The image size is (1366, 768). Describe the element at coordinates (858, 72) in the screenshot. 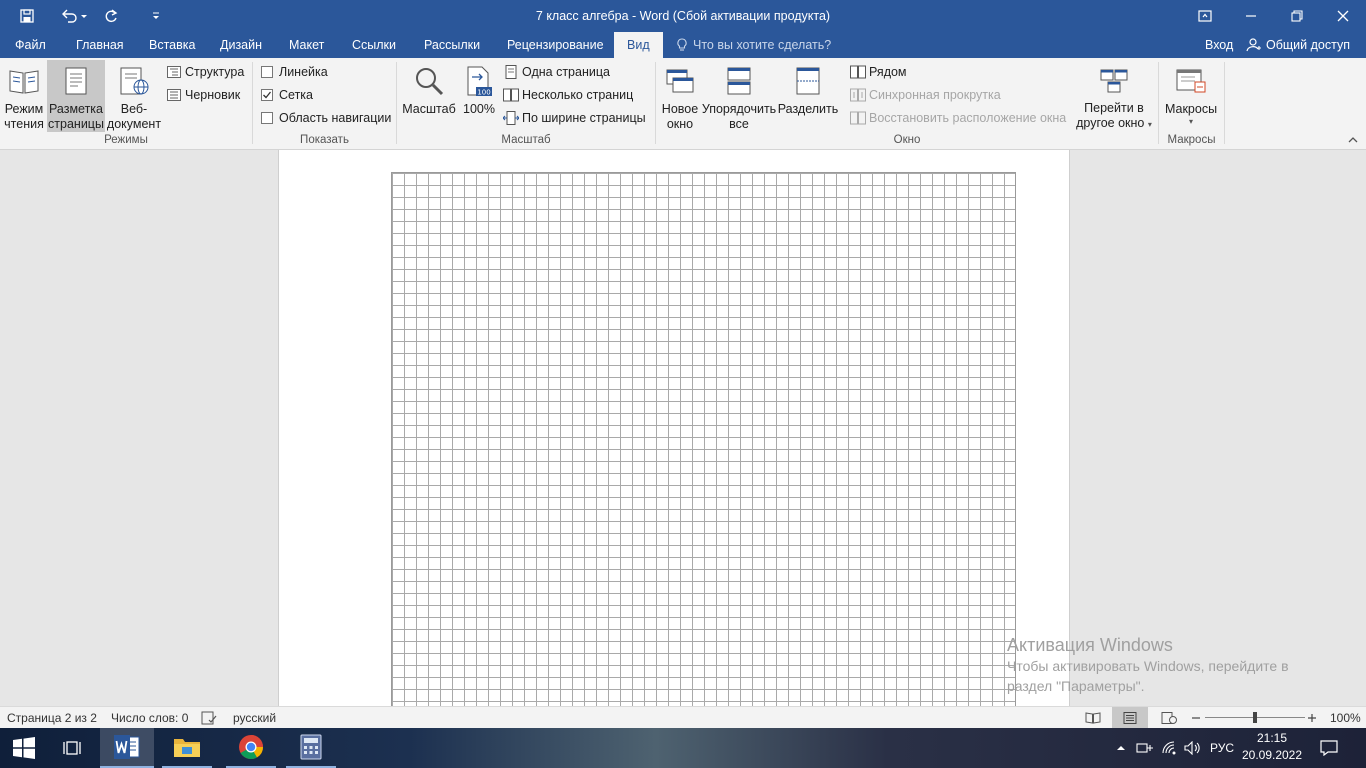

I see `side-by-side-icon` at that location.